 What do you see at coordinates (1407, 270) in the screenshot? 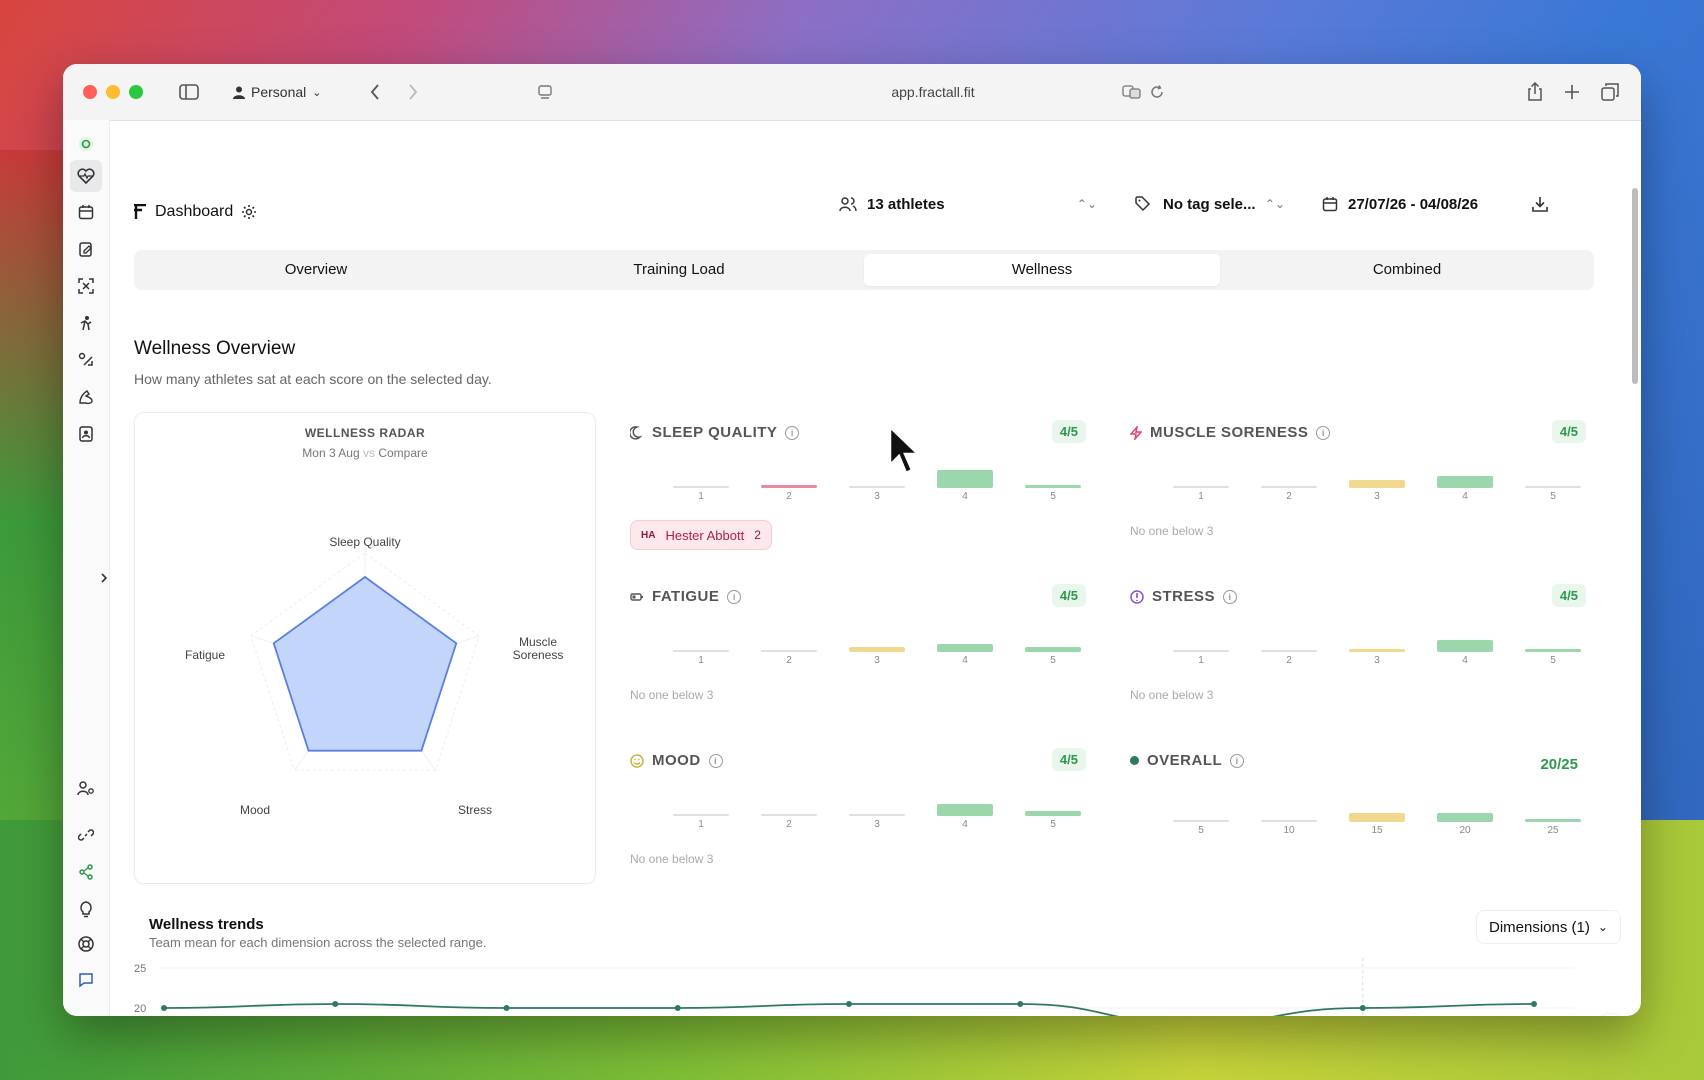
I see `tab-combined: Combined` at bounding box center [1407, 270].